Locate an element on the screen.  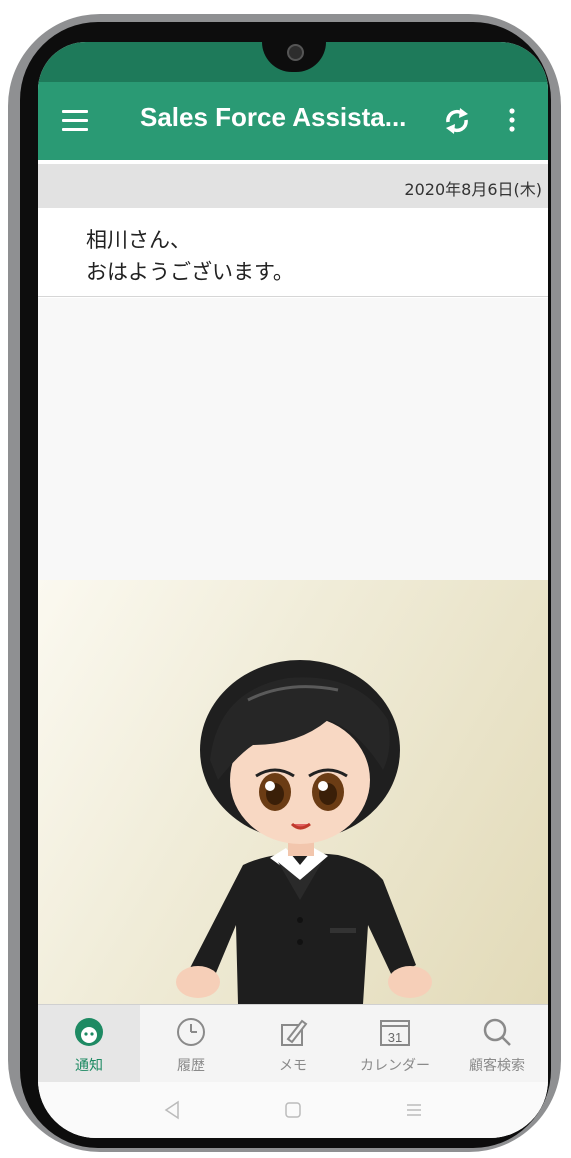
camera-icon is located at coordinates (295, 52).